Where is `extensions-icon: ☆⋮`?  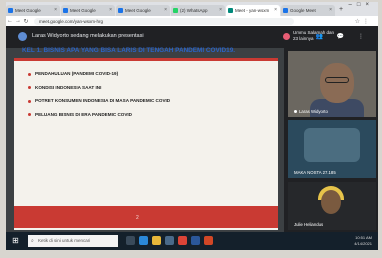 extensions-icon: ☆⋮ is located at coordinates (363, 21).